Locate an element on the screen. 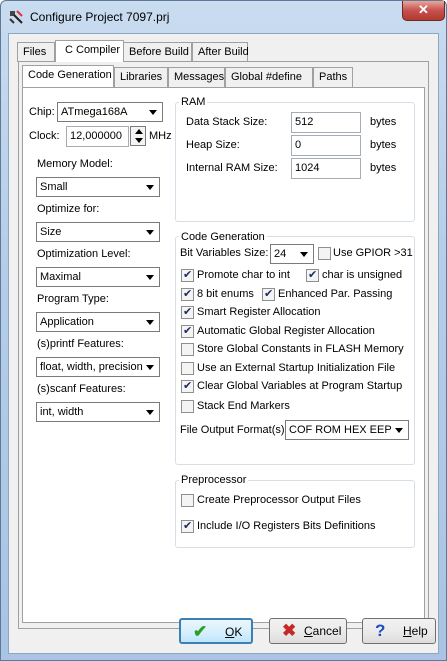  preprocessor-group is located at coordinates (295, 514).